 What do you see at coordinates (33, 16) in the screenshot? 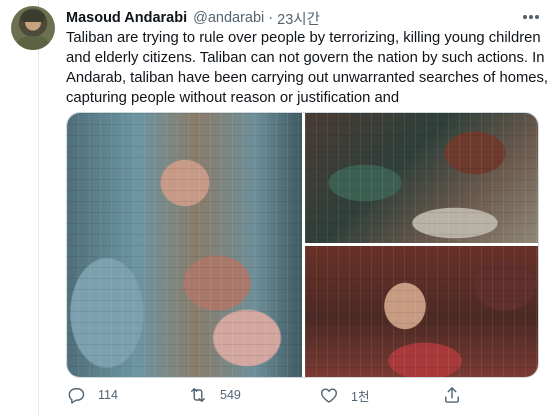
I see `avatar-cap` at bounding box center [33, 16].